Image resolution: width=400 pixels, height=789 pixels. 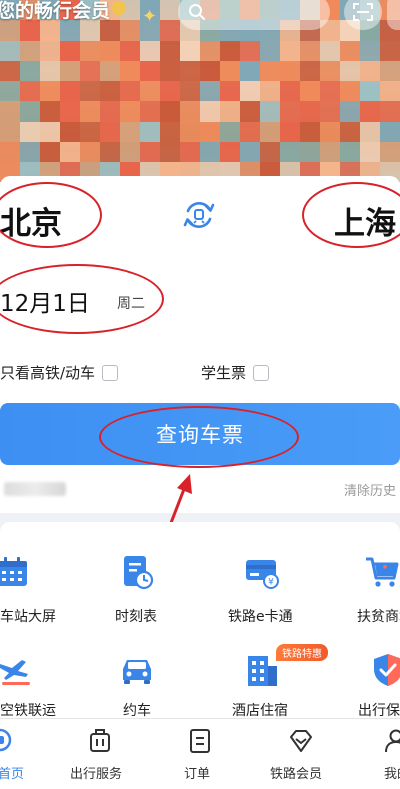 I want to click on station-screen-icon, so click(x=13, y=571).